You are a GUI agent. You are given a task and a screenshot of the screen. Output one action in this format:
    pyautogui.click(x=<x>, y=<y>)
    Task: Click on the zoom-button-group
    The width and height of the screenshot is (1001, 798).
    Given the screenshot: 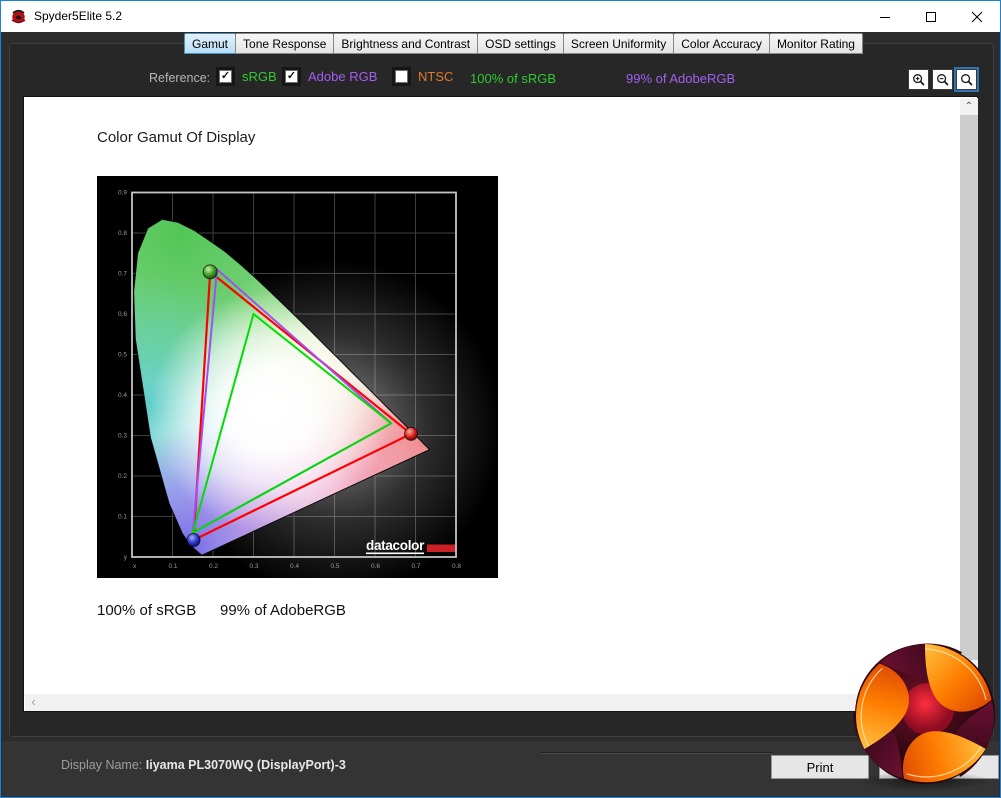 What is the action you would take?
    pyautogui.click(x=943, y=79)
    